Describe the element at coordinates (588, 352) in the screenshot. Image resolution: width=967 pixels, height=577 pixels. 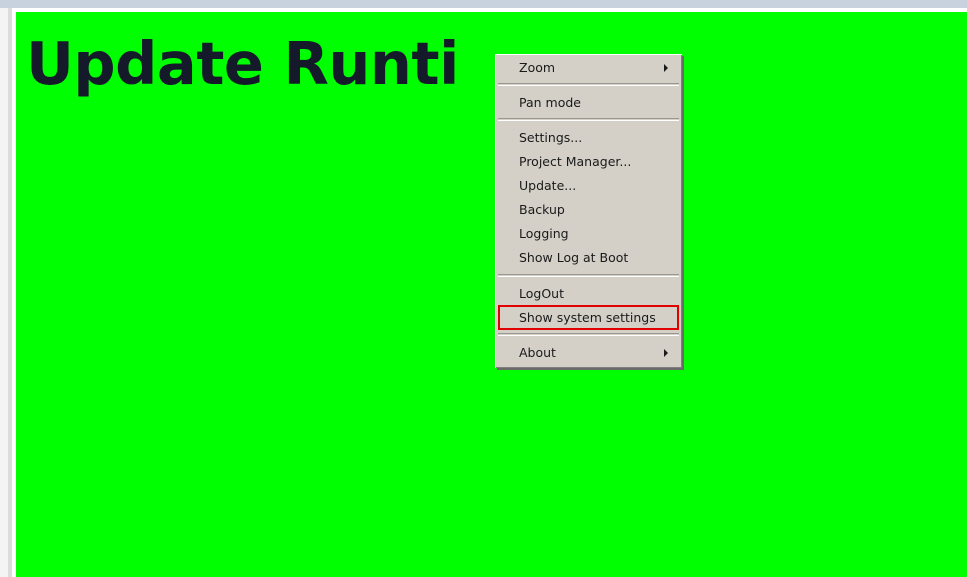
I see `menu-item-about: About` at that location.